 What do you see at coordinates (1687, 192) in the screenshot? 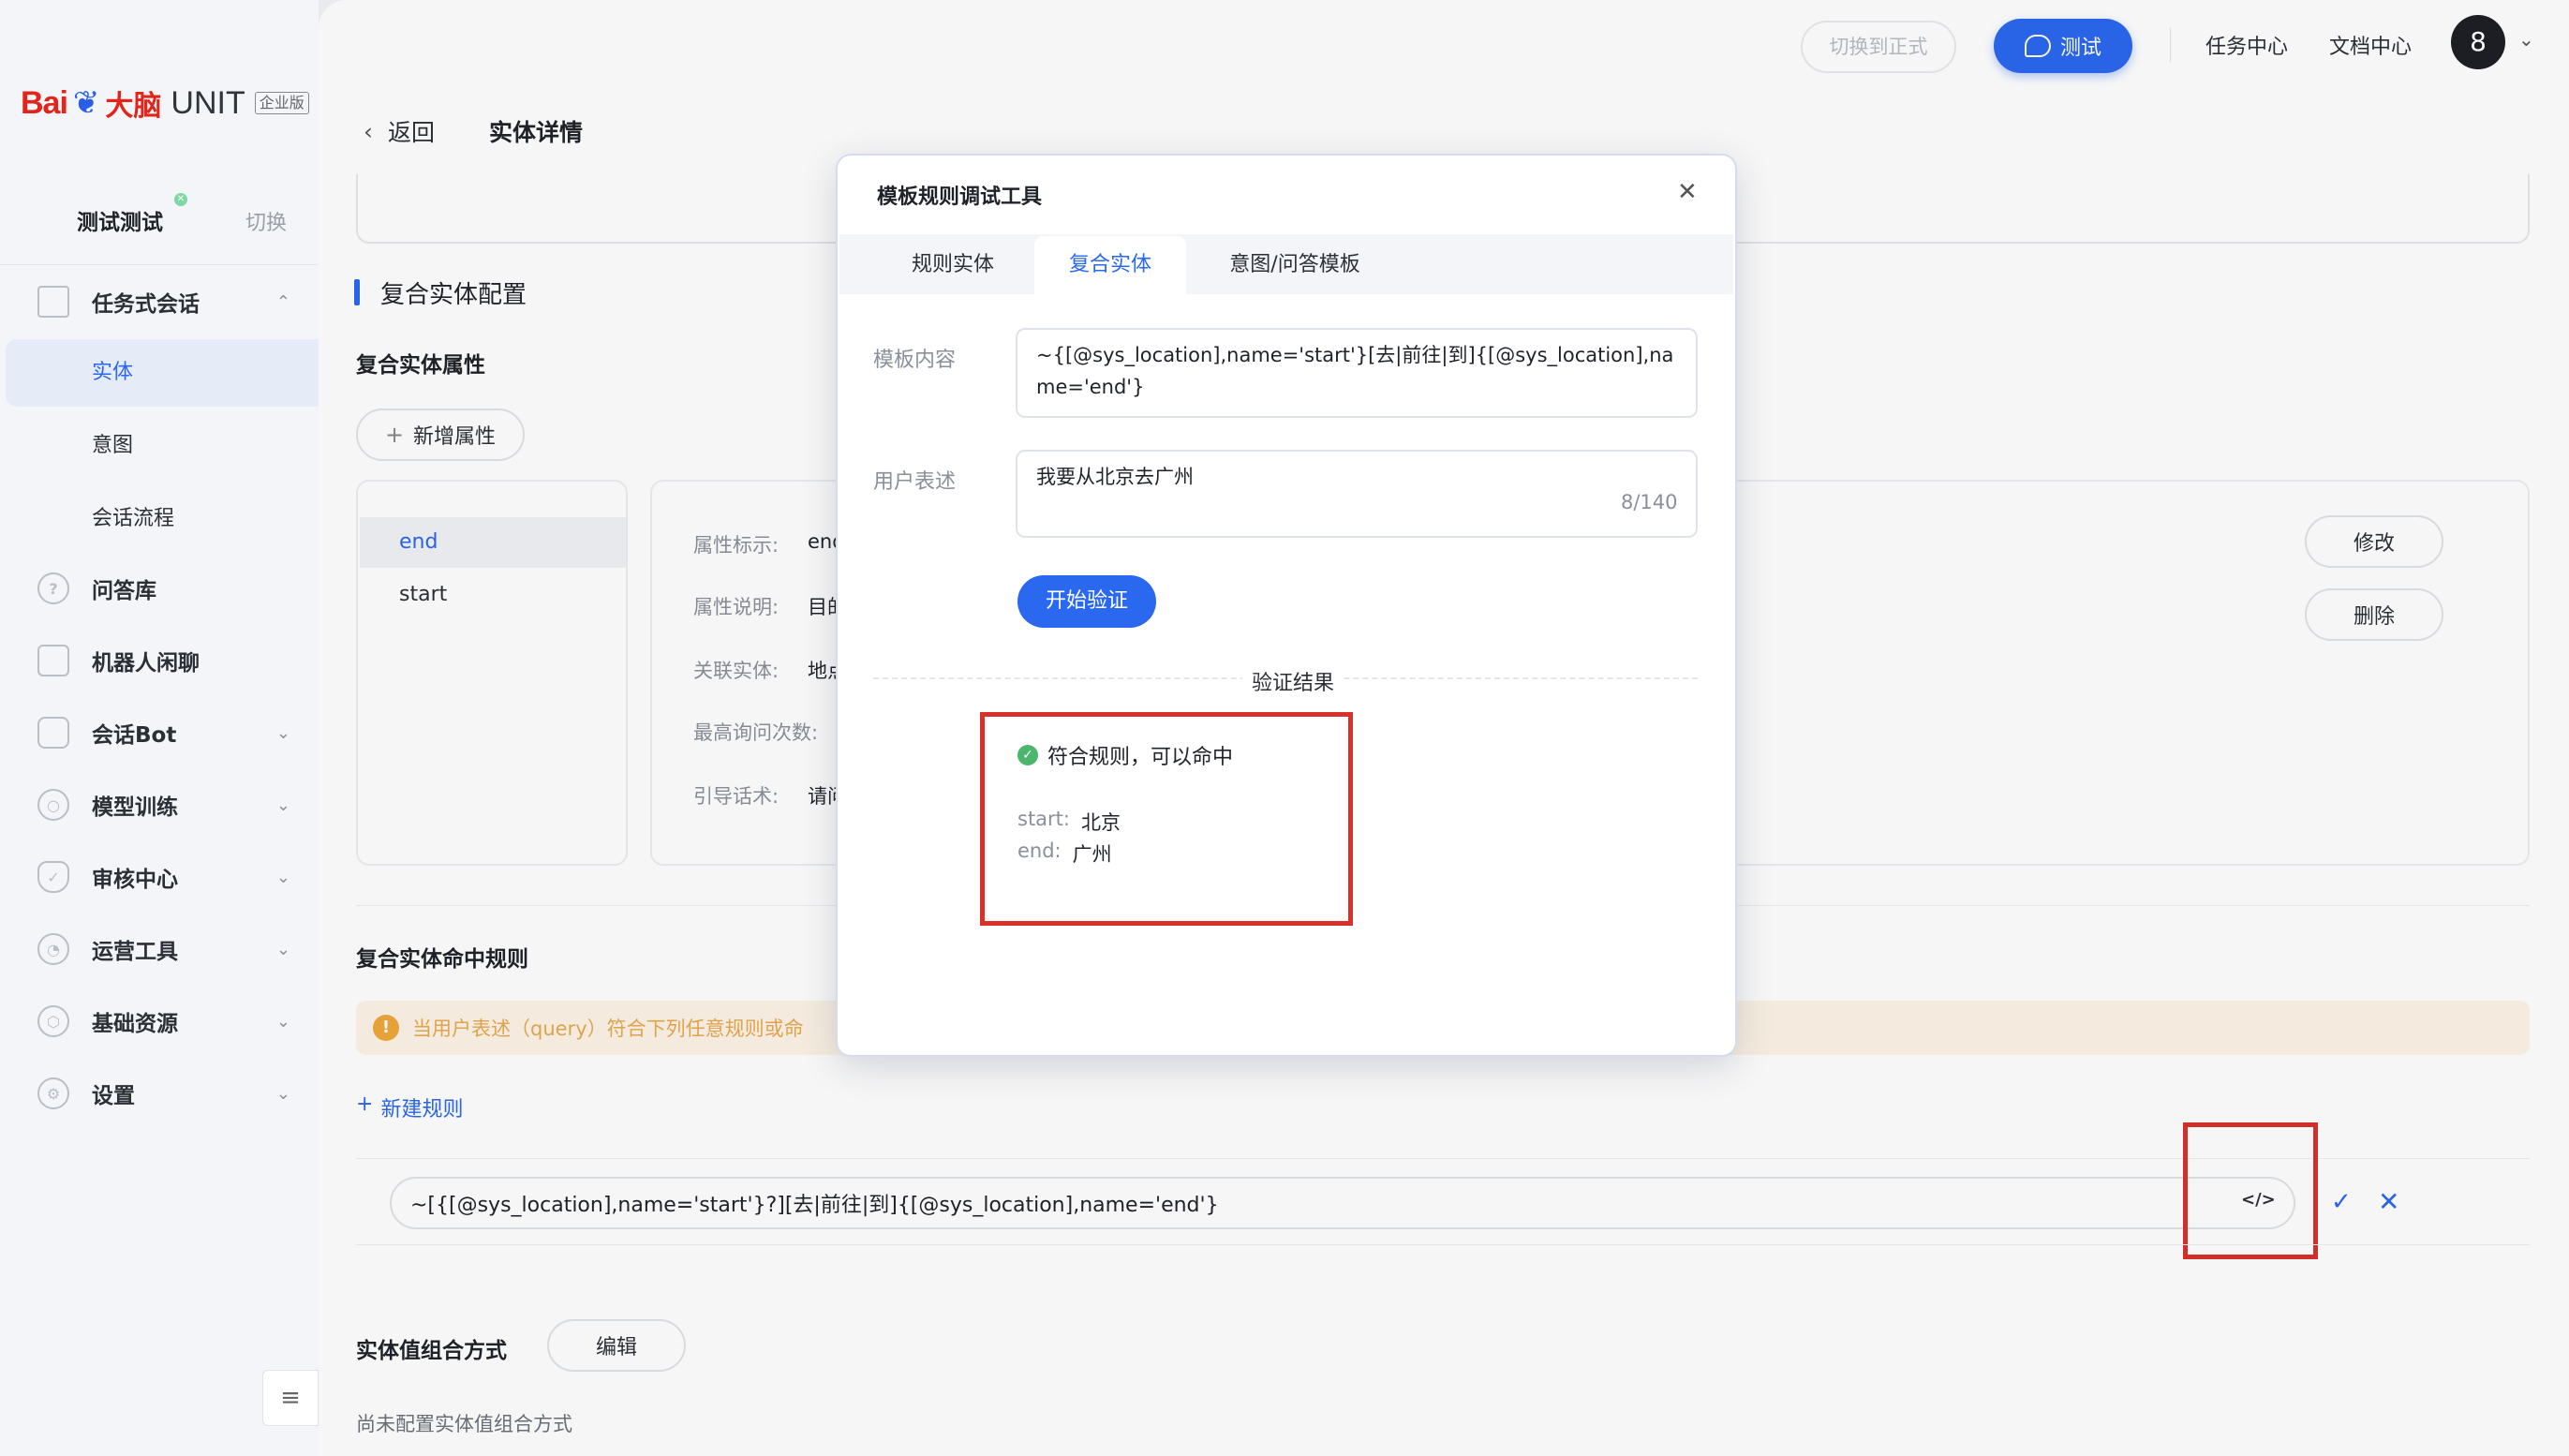
I see `close-icon: ✕` at bounding box center [1687, 192].